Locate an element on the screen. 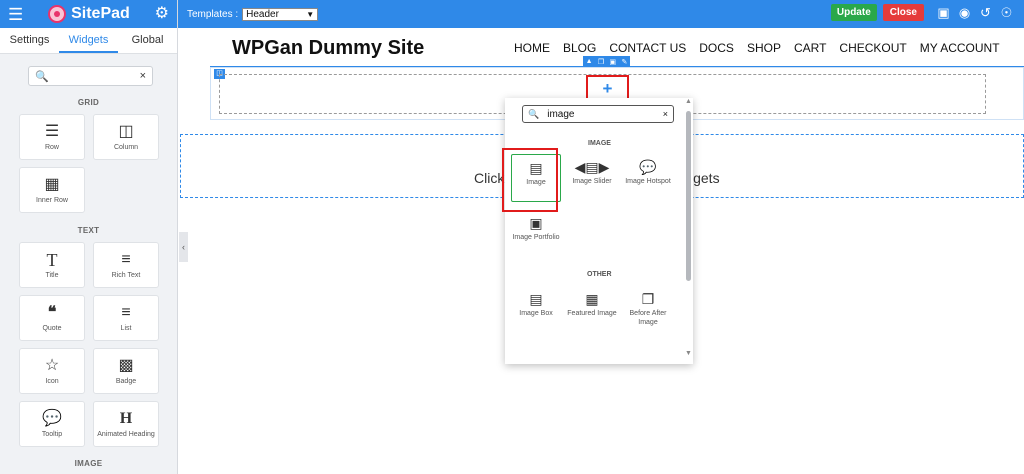  widget-icon: ☆ Icon is located at coordinates (52, 371).